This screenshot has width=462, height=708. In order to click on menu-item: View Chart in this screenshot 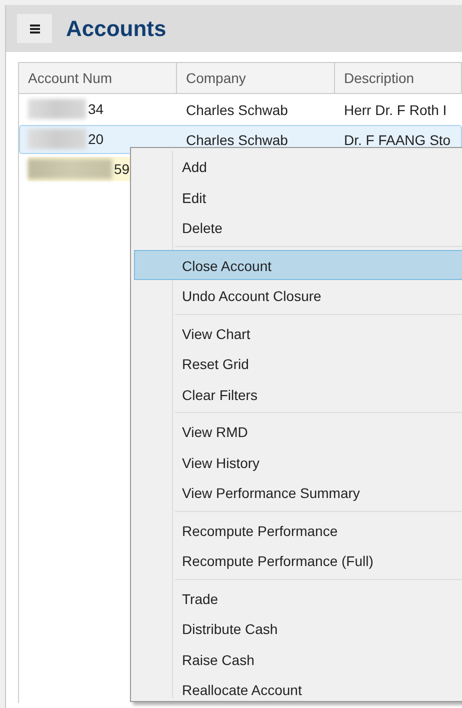, I will do `click(298, 333)`.